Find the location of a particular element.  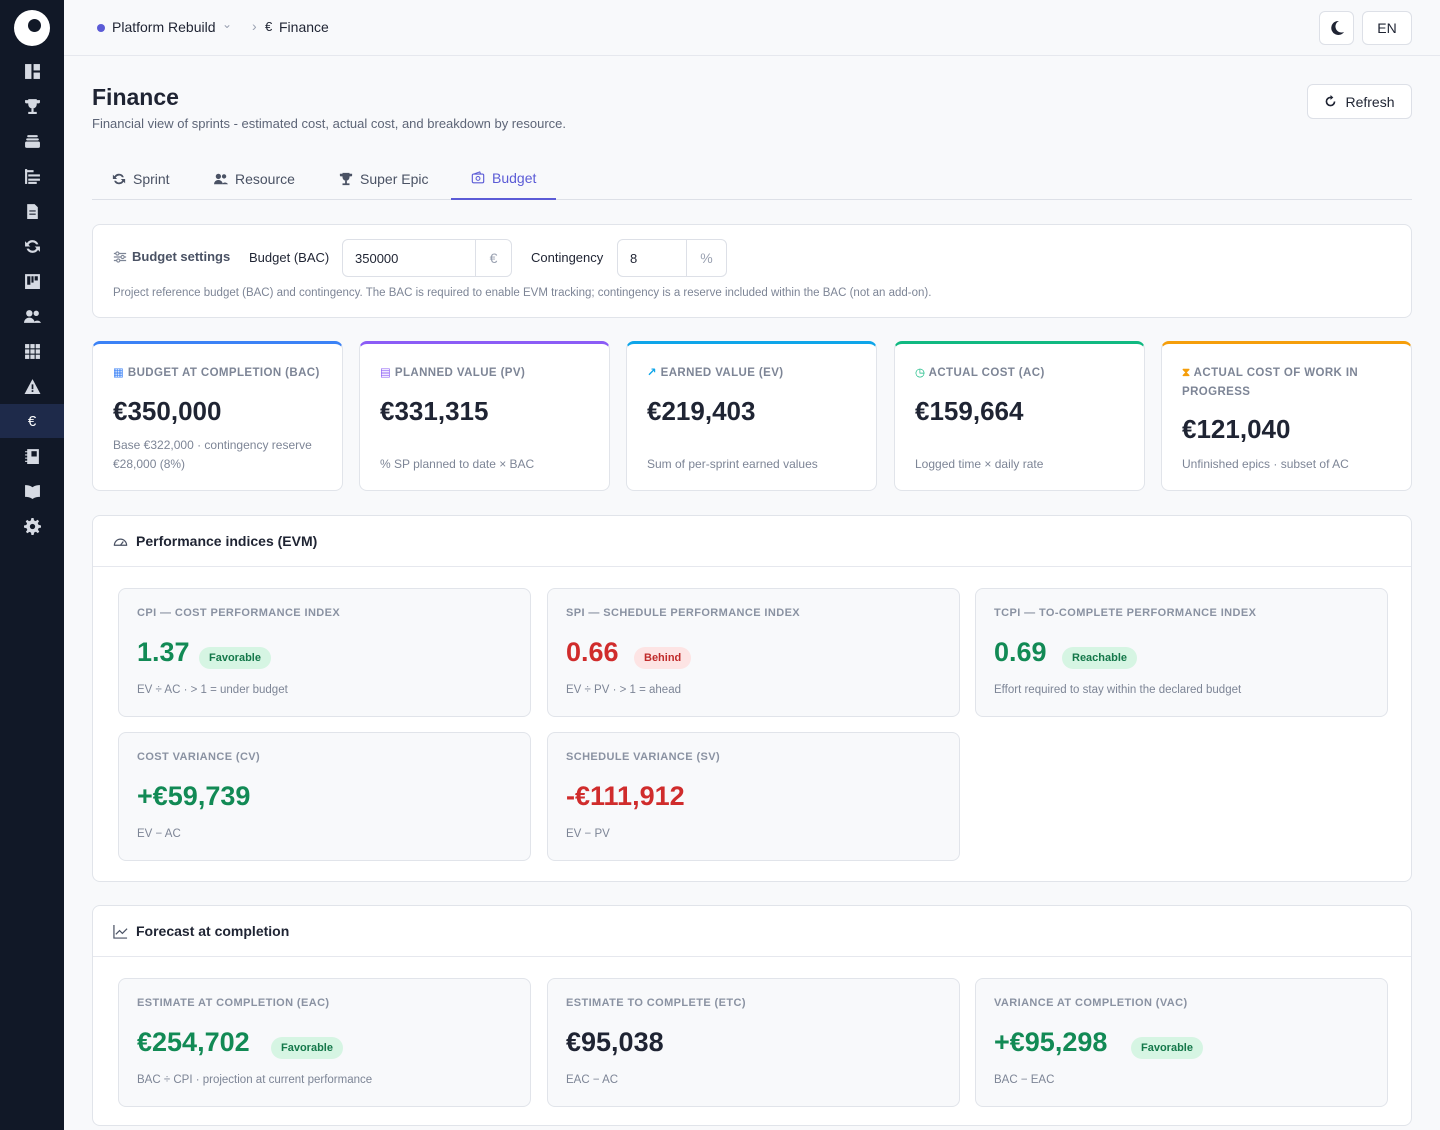

kpi-note: Logged time × daily rate is located at coordinates (979, 464).